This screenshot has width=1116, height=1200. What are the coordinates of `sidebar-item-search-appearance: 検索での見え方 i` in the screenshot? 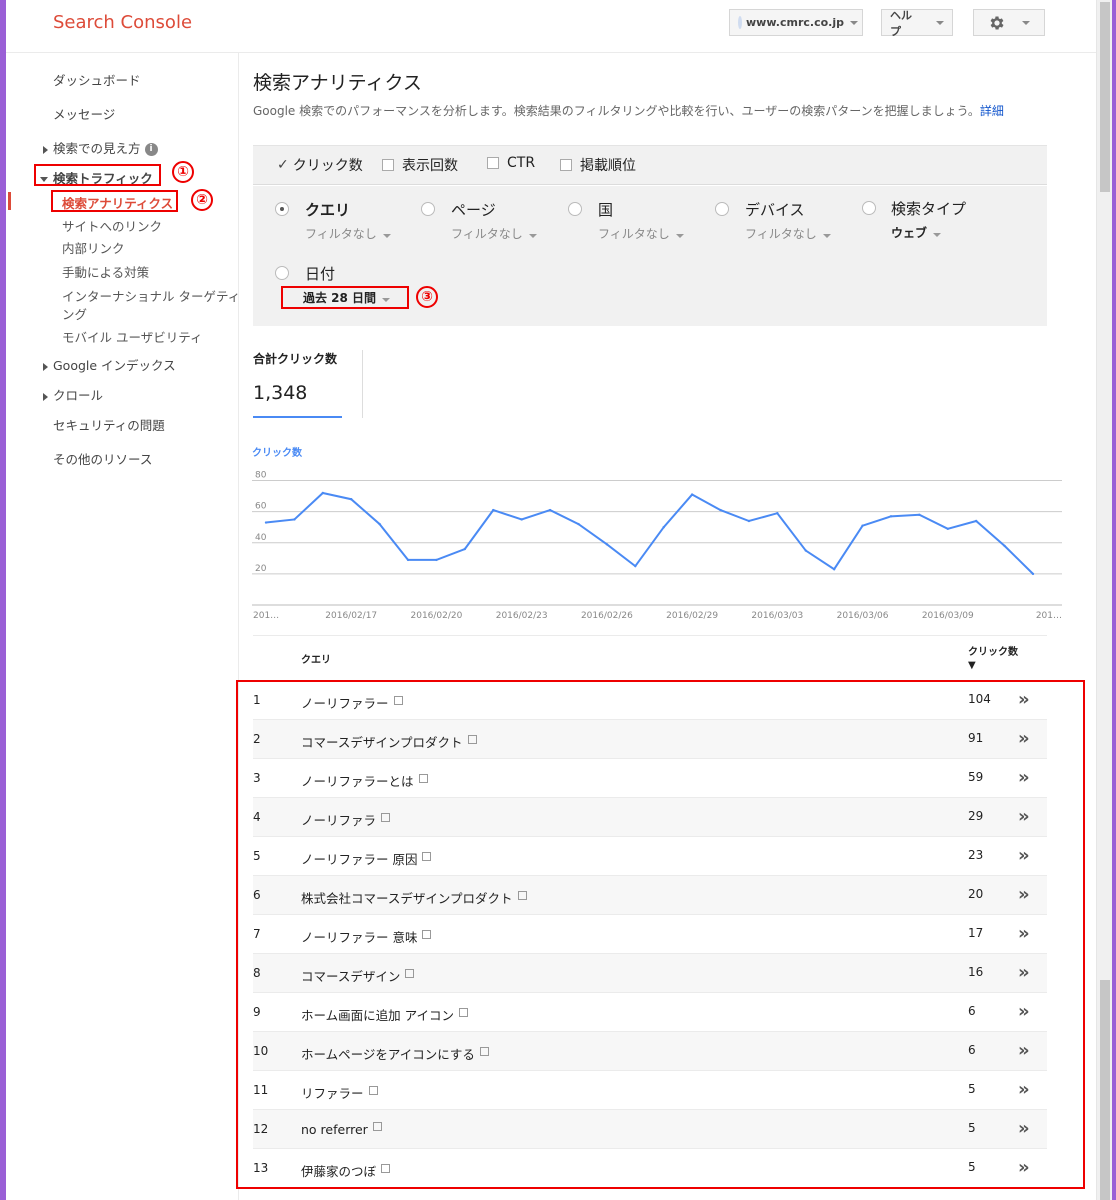 It's located at (100, 147).